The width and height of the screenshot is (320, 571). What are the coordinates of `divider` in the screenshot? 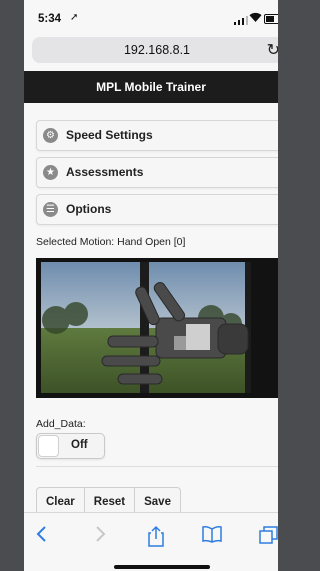 It's located at (157, 466).